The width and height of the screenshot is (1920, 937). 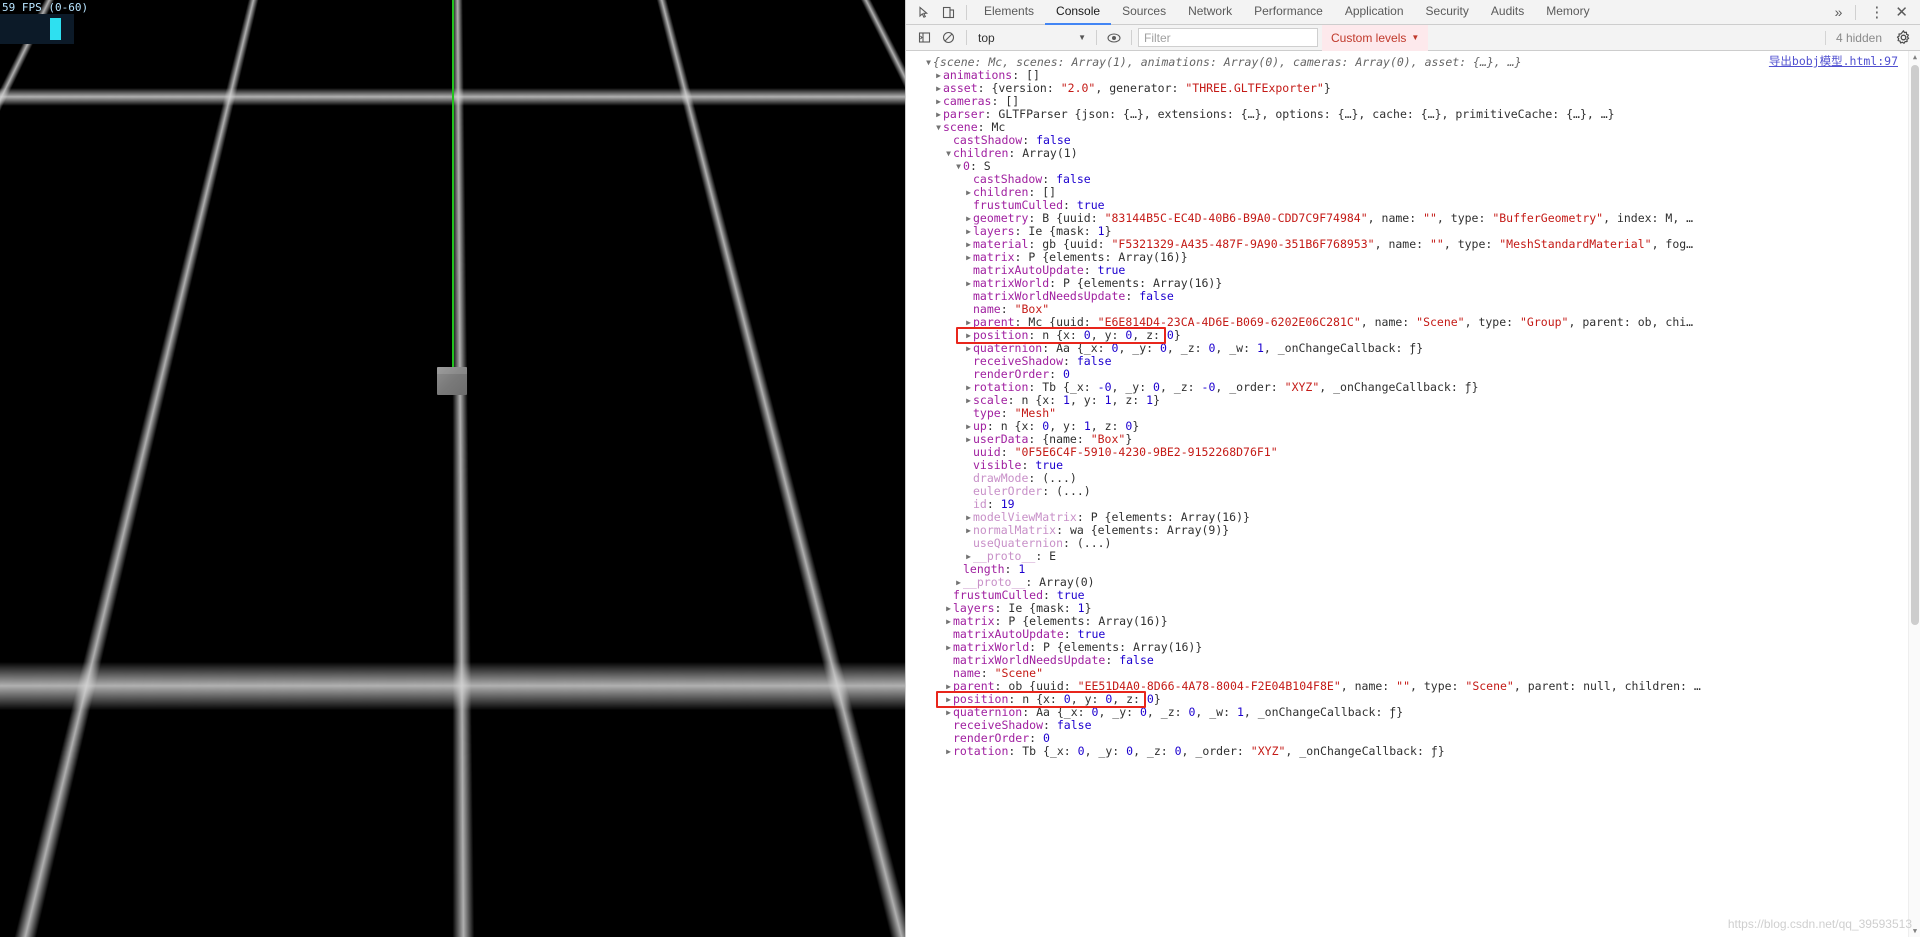 I want to click on console-object-row: useQuaternion: (...), so click(x=1413, y=543).